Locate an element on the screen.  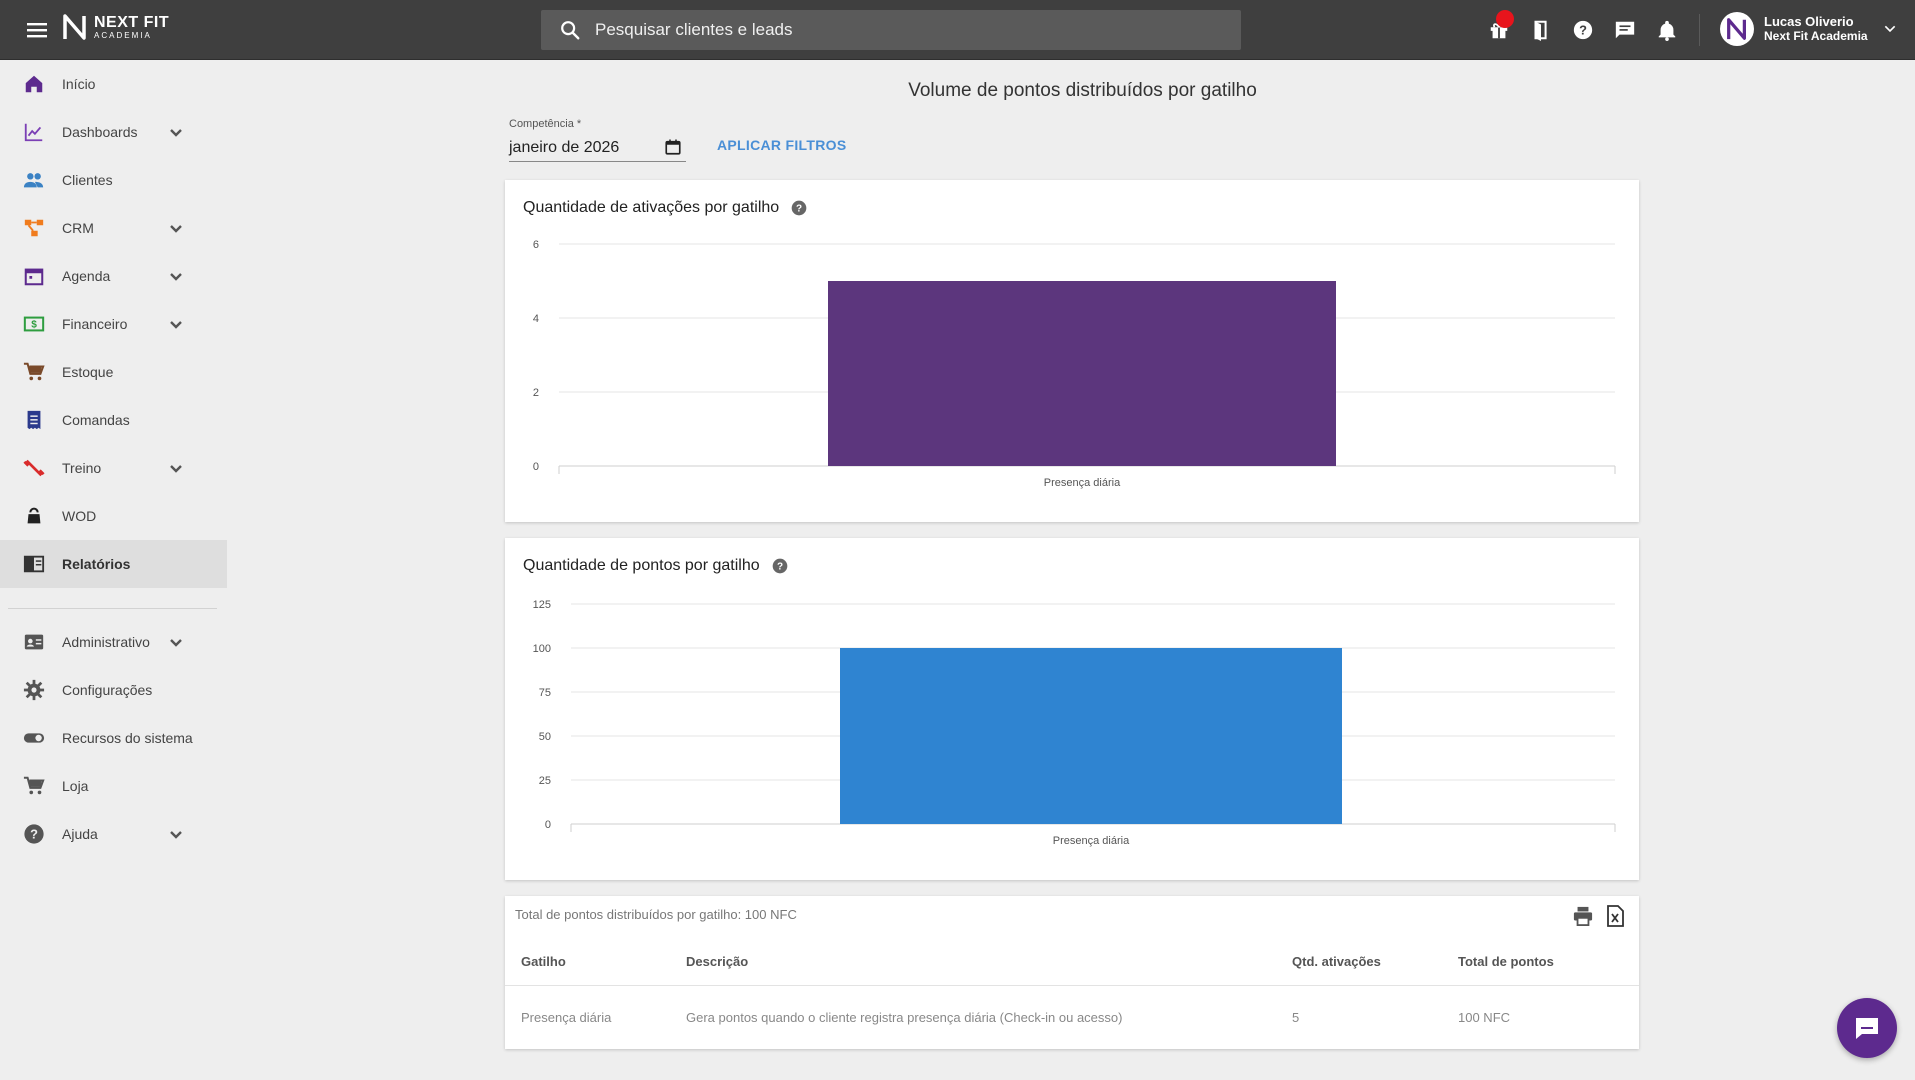
chart-line-icon is located at coordinates (34, 132).